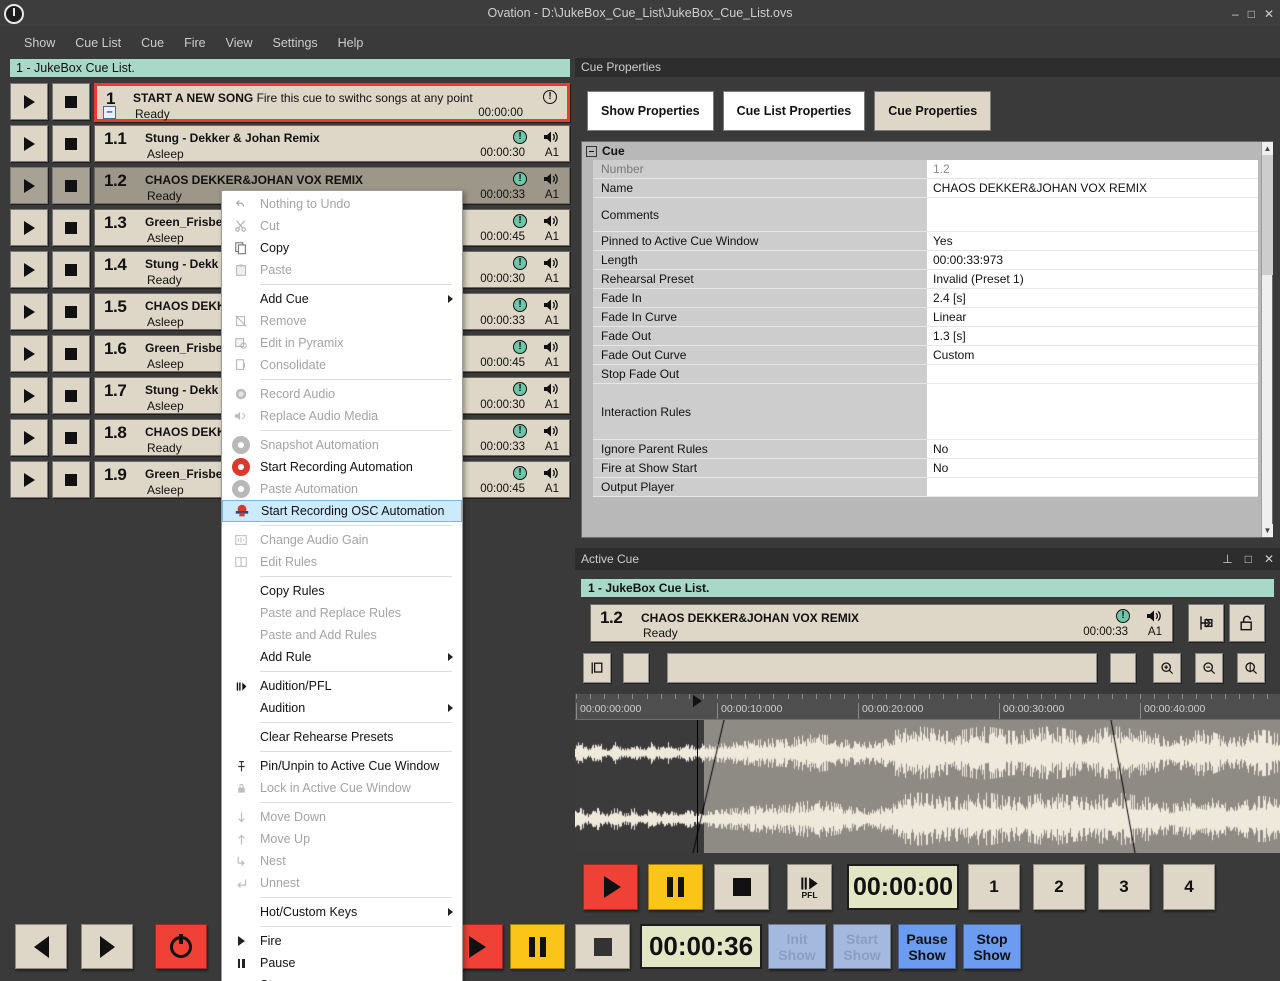  What do you see at coordinates (152, 43) in the screenshot?
I see `menu-cue: Cue` at bounding box center [152, 43].